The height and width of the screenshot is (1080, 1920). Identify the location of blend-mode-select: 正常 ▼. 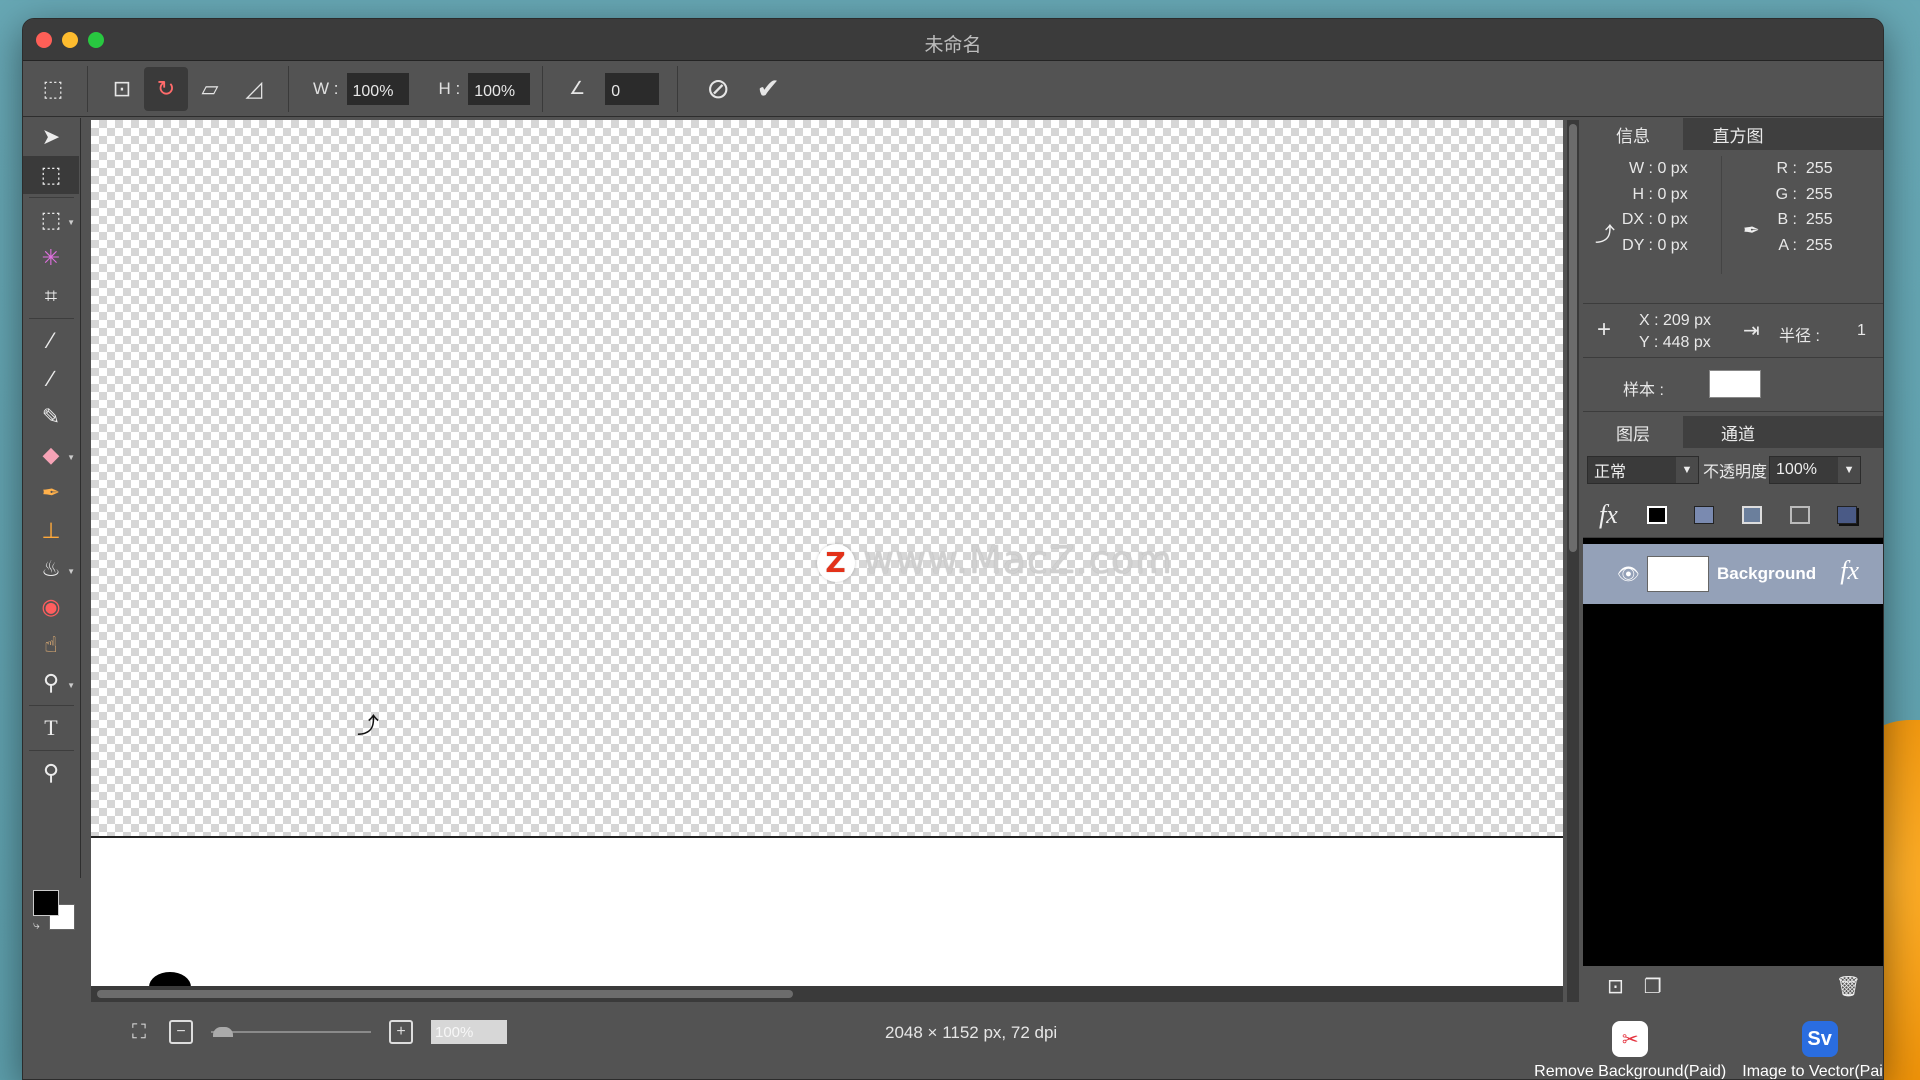
(1643, 470).